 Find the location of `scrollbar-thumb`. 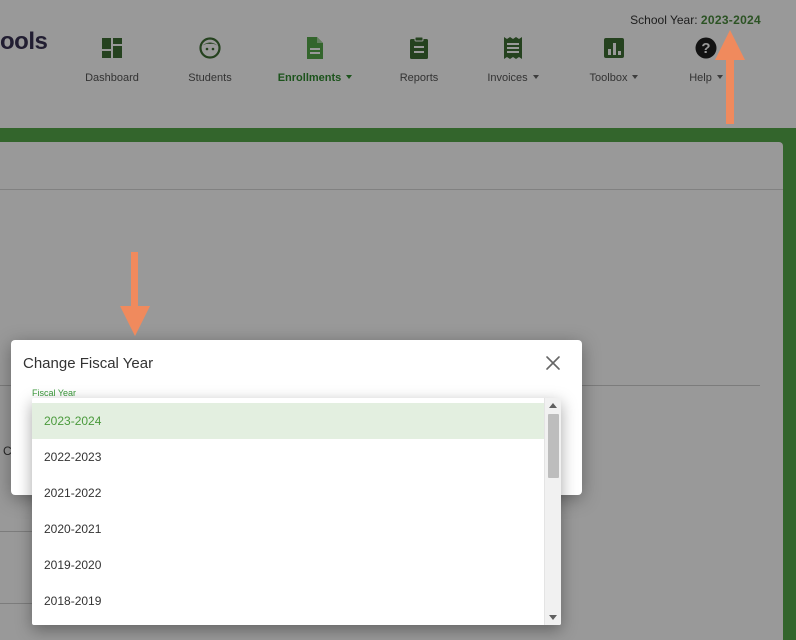

scrollbar-thumb is located at coordinates (553, 446).